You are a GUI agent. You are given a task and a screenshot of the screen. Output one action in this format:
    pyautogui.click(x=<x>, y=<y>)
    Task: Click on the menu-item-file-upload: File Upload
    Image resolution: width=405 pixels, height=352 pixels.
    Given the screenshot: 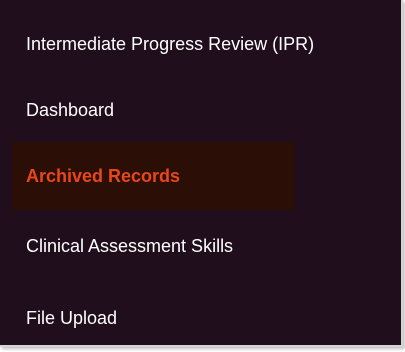 What is the action you would take?
    pyautogui.click(x=152, y=318)
    